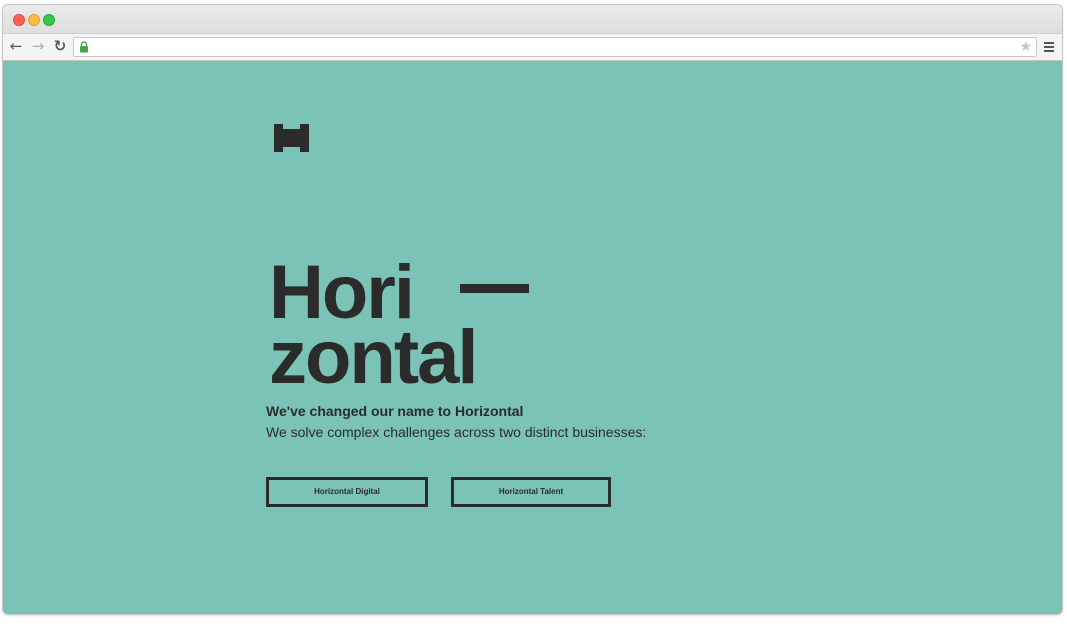  What do you see at coordinates (531, 492) in the screenshot?
I see `horizontal-talent-button: Horizontal Talent` at bounding box center [531, 492].